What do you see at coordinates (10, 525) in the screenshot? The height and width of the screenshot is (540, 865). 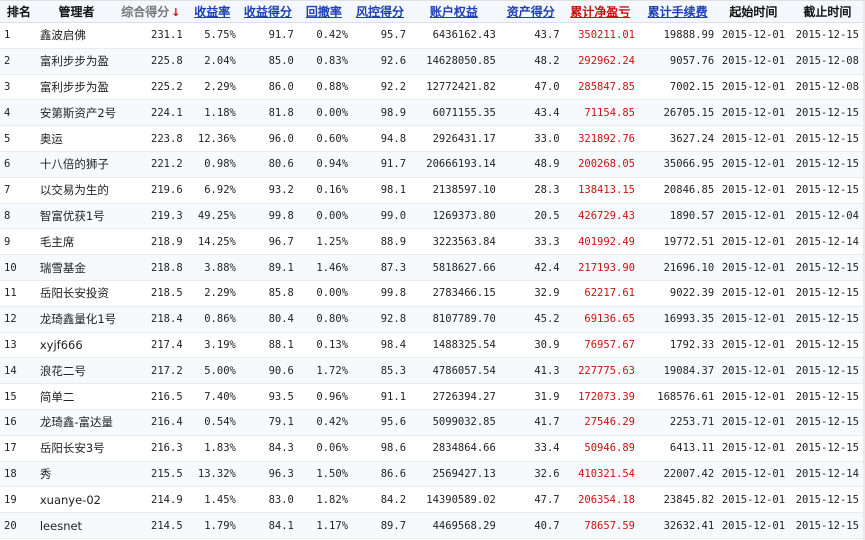 I see `rank-cell: 20` at bounding box center [10, 525].